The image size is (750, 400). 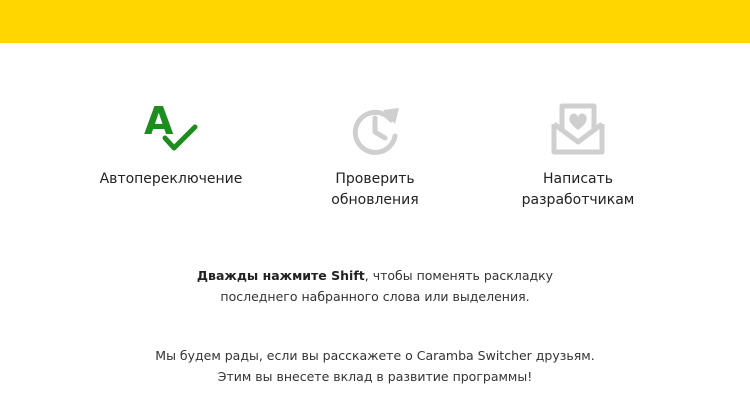 What do you see at coordinates (578, 155) in the screenshot?
I see `write-developers-button: Написать разработчикам` at bounding box center [578, 155].